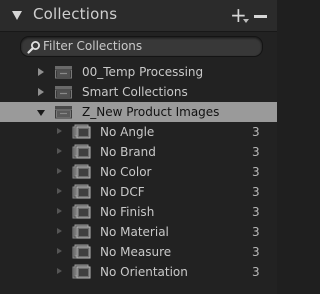 This screenshot has height=294, width=320. I want to click on collection-row: No Color 3, so click(138, 172).